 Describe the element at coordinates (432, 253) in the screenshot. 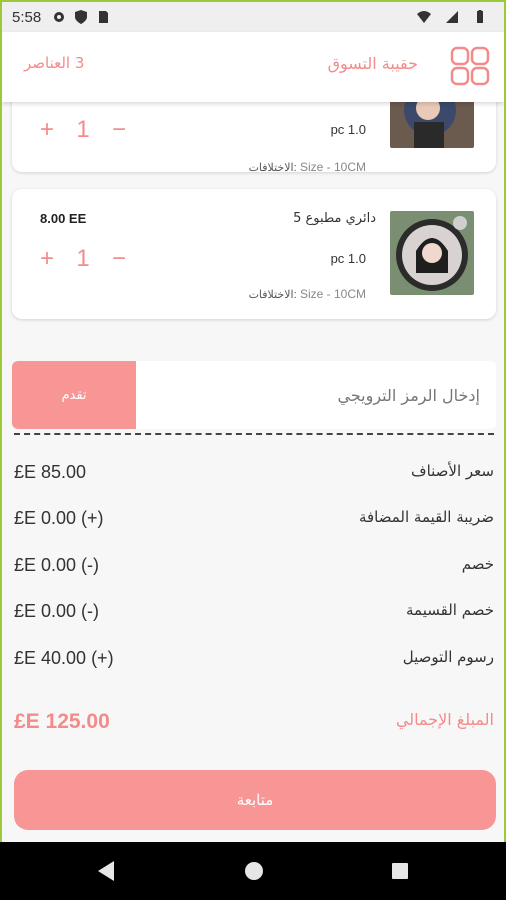

I see `product-image` at that location.